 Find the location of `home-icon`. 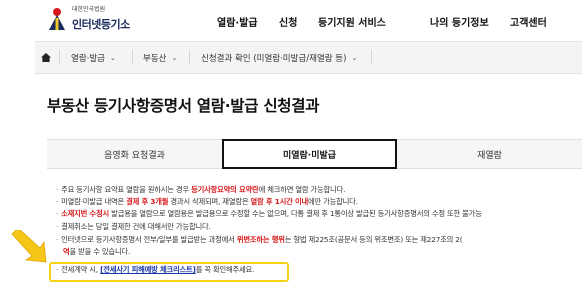

home-icon is located at coordinates (46, 57).